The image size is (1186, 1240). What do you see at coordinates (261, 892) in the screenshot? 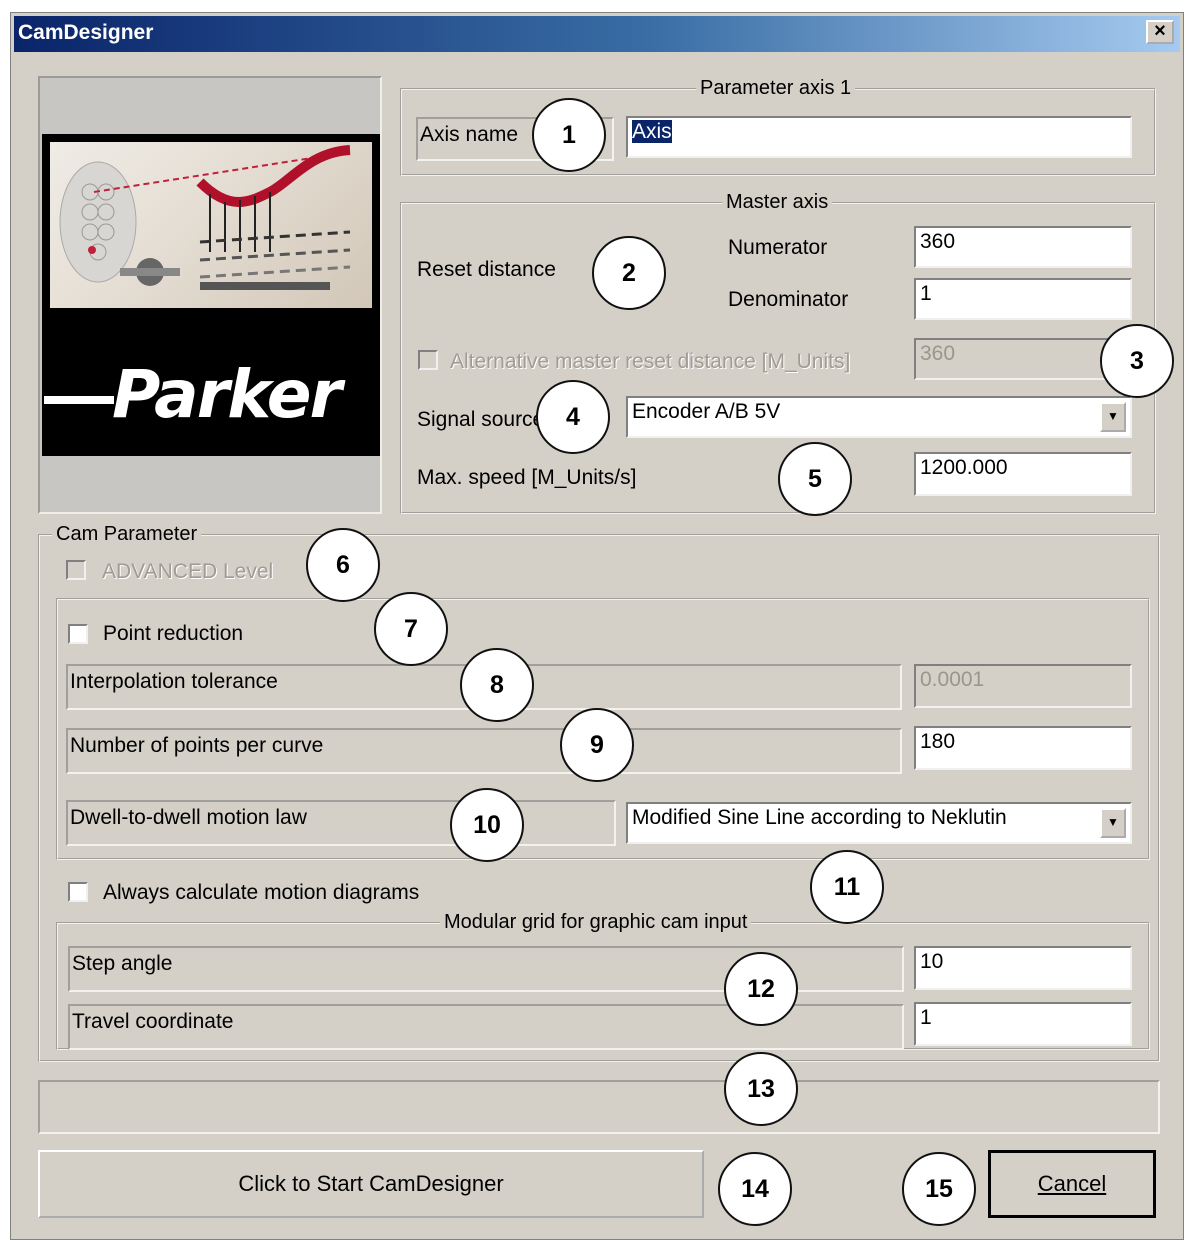
I see `always-calc-label: Always calculate motion diagrams` at bounding box center [261, 892].